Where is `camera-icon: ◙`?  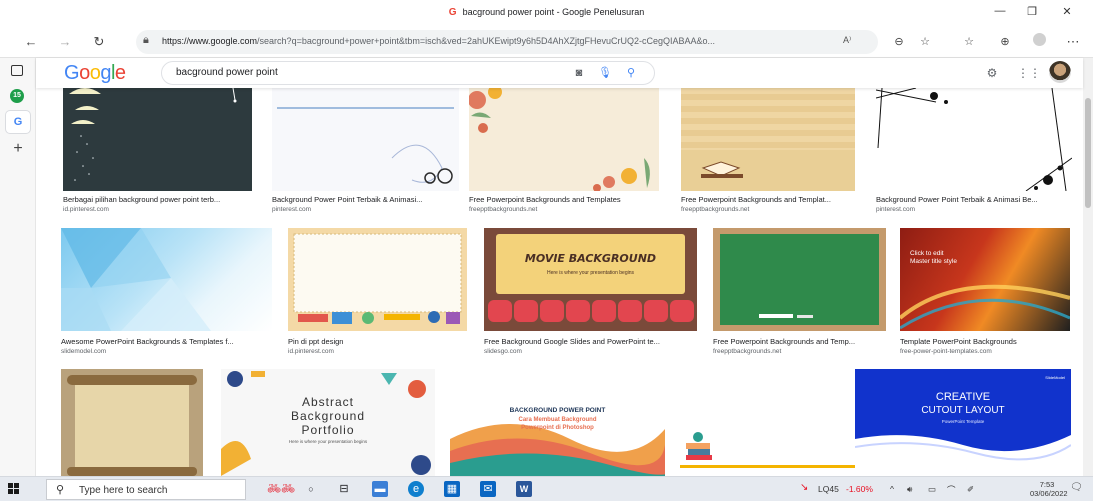 camera-icon: ◙ is located at coordinates (579, 73).